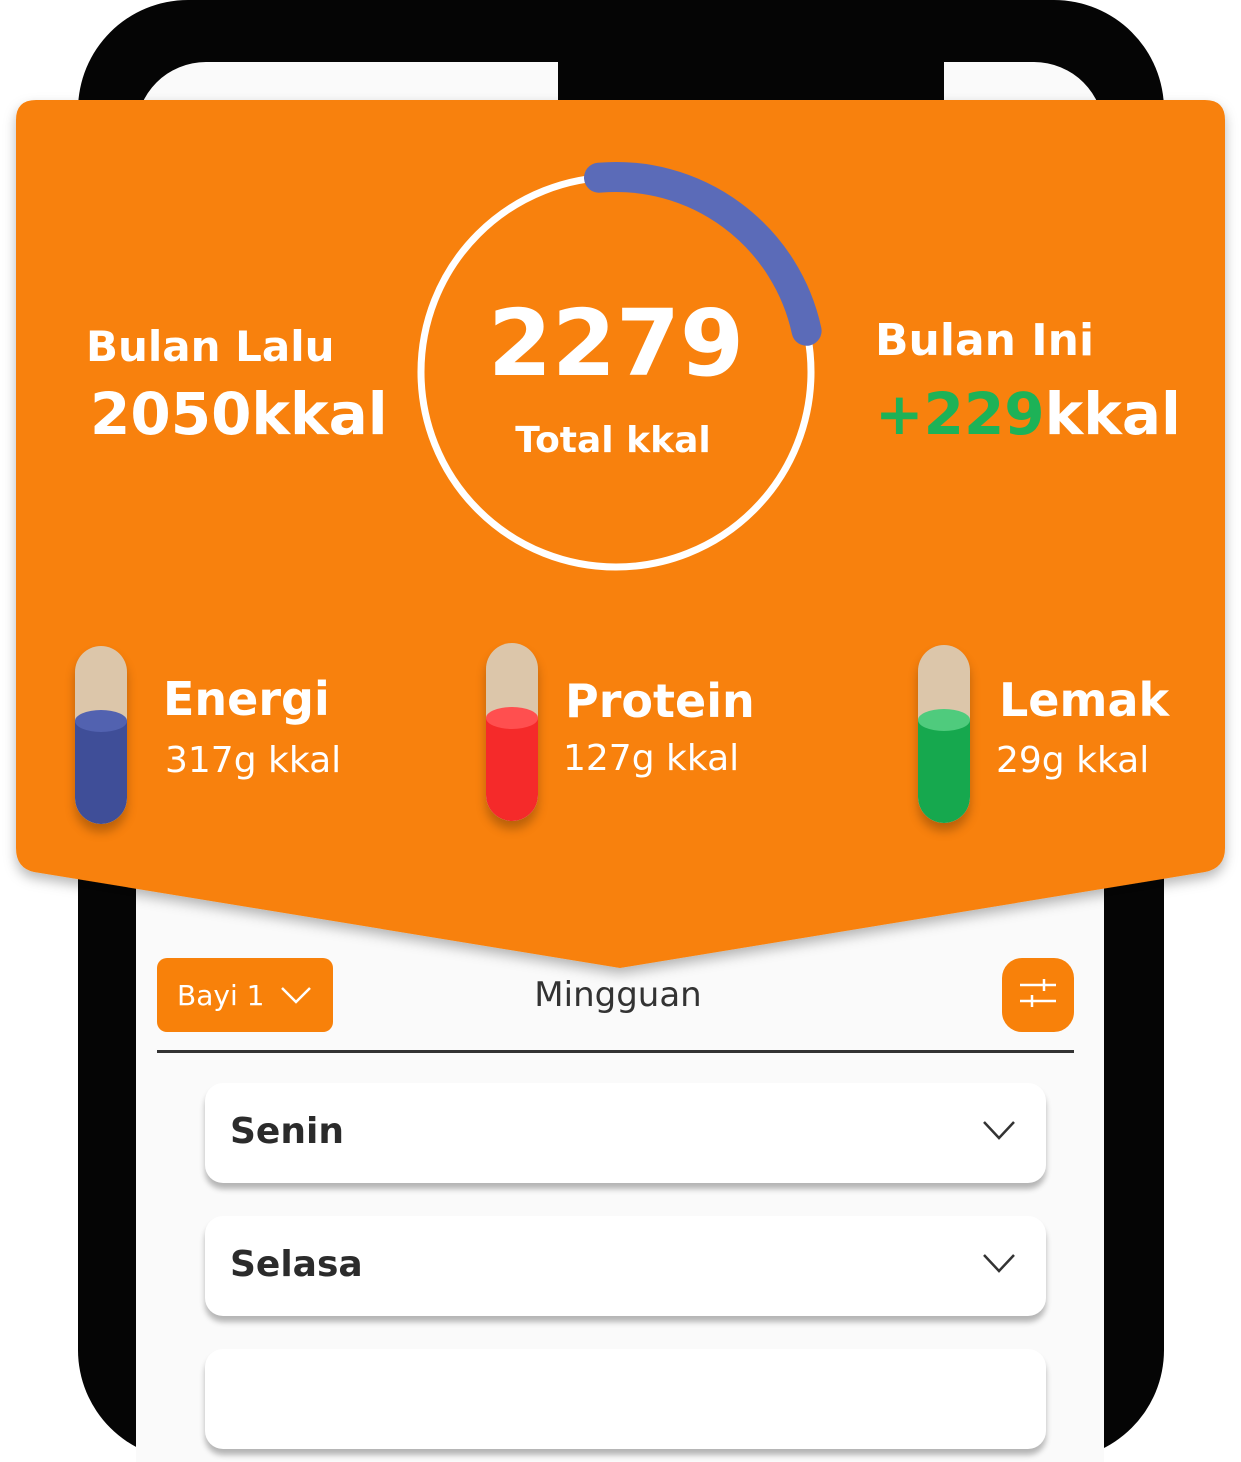  Describe the element at coordinates (1073, 760) in the screenshot. I see `nutrient-value: 29g kkal` at that location.